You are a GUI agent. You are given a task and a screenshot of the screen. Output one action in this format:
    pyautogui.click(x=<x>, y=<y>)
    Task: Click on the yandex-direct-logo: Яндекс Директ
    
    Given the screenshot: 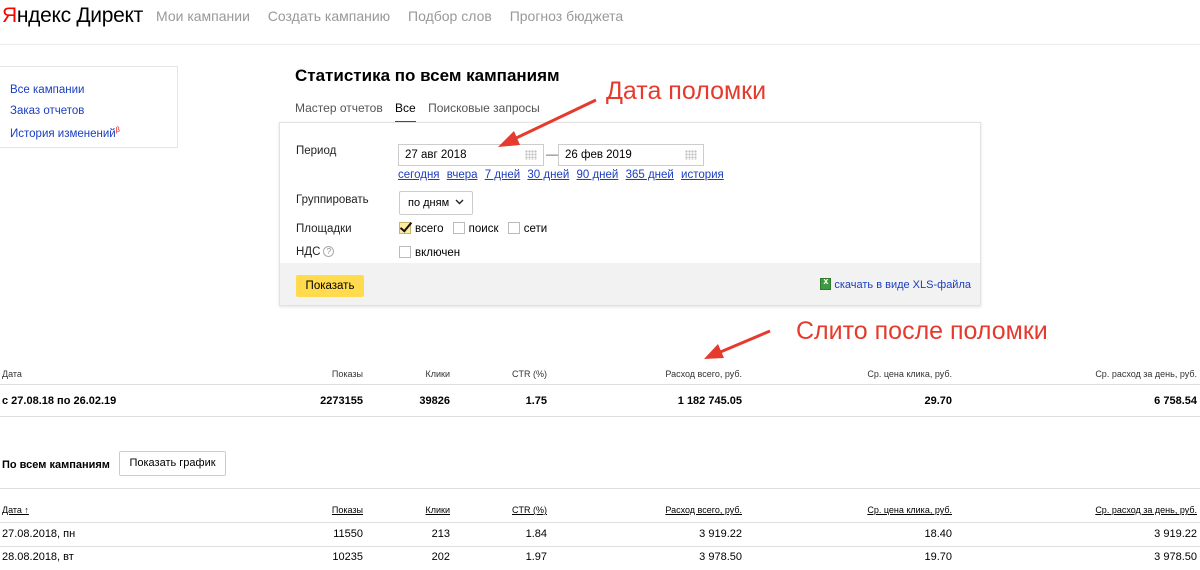 What is the action you would take?
    pyautogui.click(x=72, y=16)
    